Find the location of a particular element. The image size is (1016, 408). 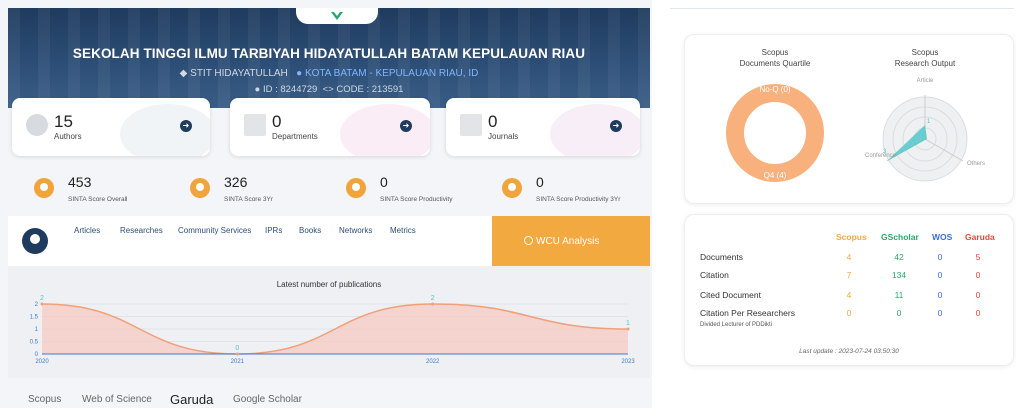

tab-garuda: Garuda is located at coordinates (191, 399).